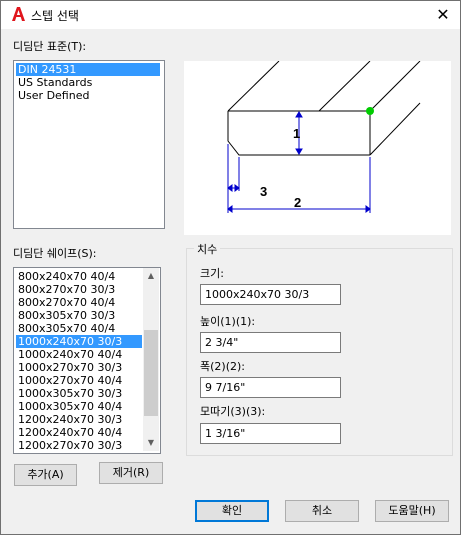 The width and height of the screenshot is (461, 535). I want to click on list-item: 1000x270x70 40/4, so click(79, 380).